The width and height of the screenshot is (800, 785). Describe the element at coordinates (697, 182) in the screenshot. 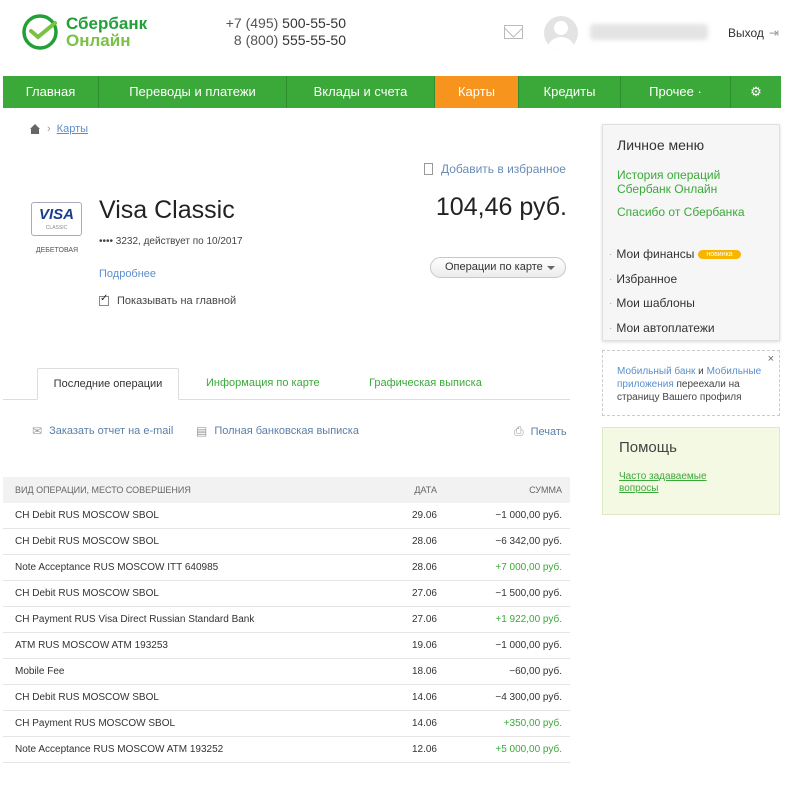

I see `operations-history-link: История операций Сбербанк Онлайн` at that location.